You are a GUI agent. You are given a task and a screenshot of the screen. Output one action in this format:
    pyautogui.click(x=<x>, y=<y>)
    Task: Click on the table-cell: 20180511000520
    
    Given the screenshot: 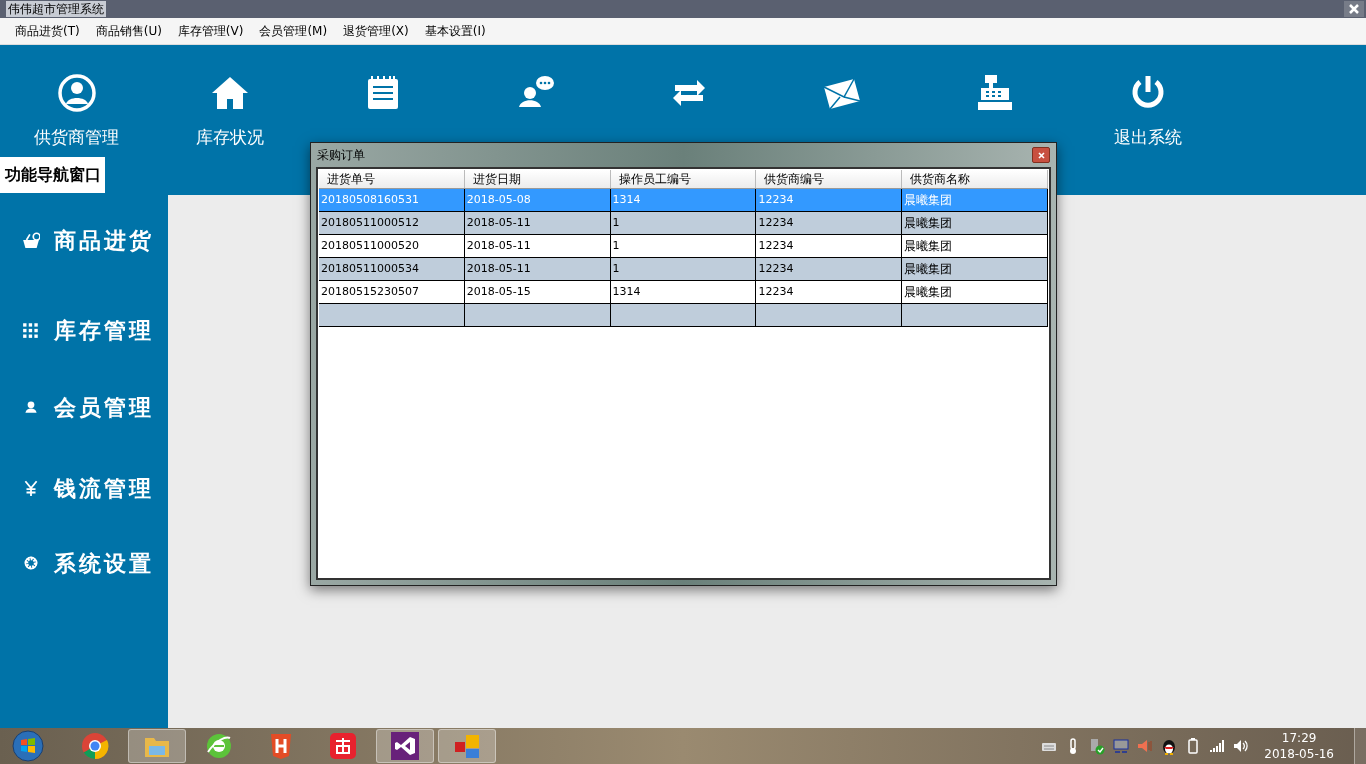 What is the action you would take?
    pyautogui.click(x=392, y=246)
    